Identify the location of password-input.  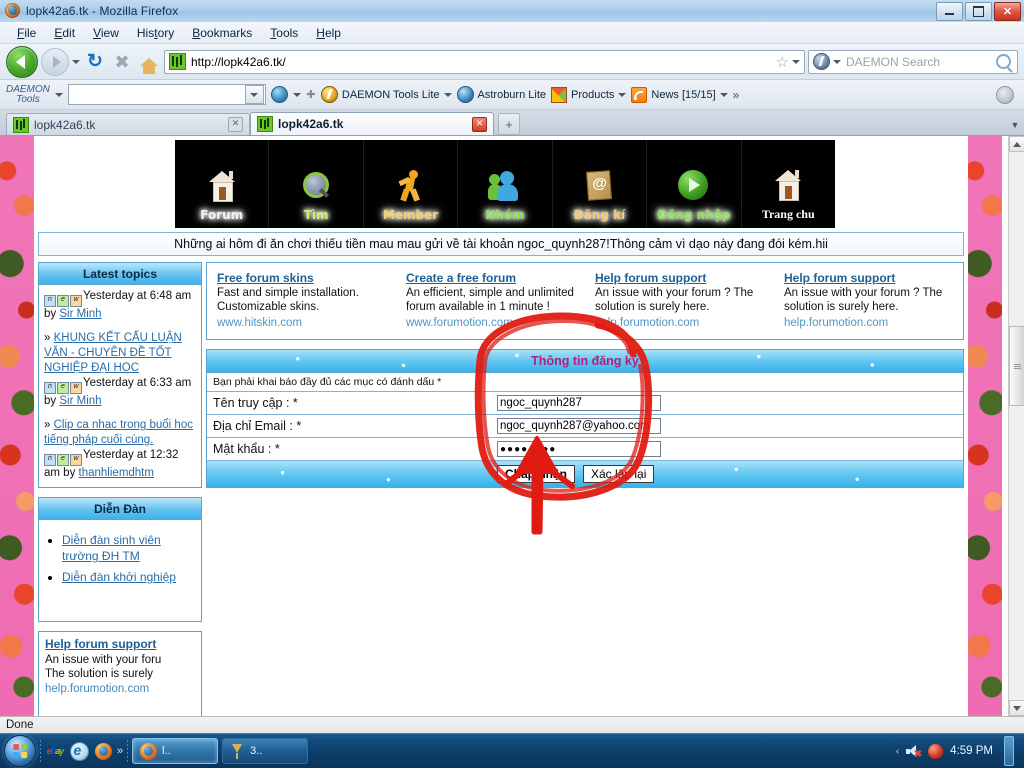
(579, 449).